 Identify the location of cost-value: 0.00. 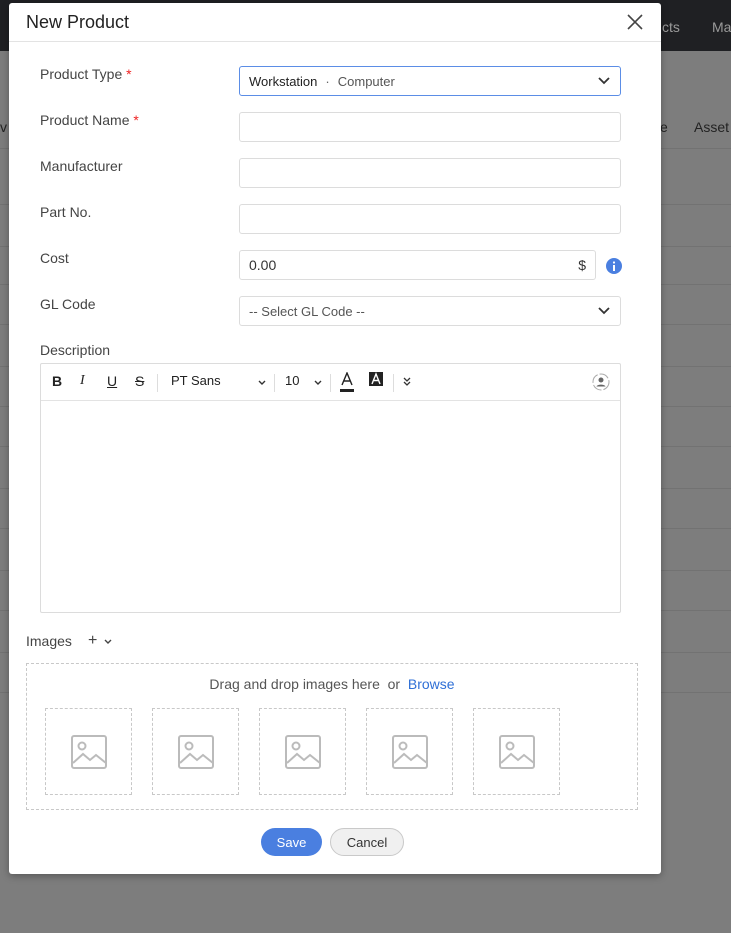
(263, 265).